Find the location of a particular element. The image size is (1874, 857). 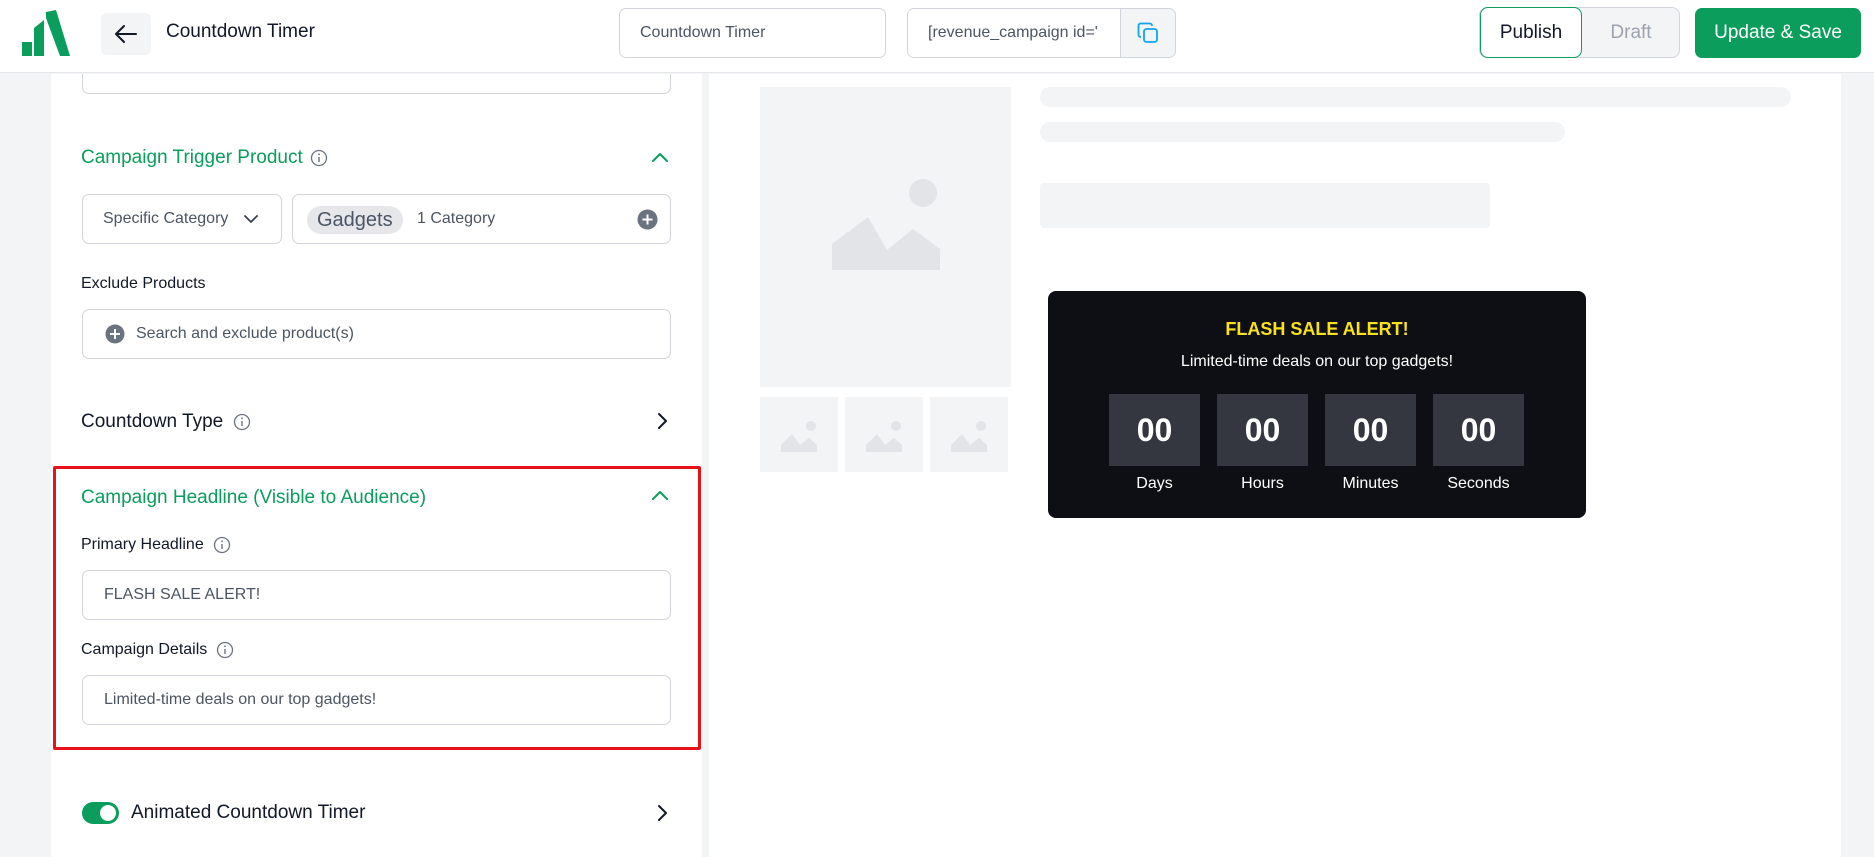

exclude-products-placeholder: Search and exclude product(s) is located at coordinates (245, 333).